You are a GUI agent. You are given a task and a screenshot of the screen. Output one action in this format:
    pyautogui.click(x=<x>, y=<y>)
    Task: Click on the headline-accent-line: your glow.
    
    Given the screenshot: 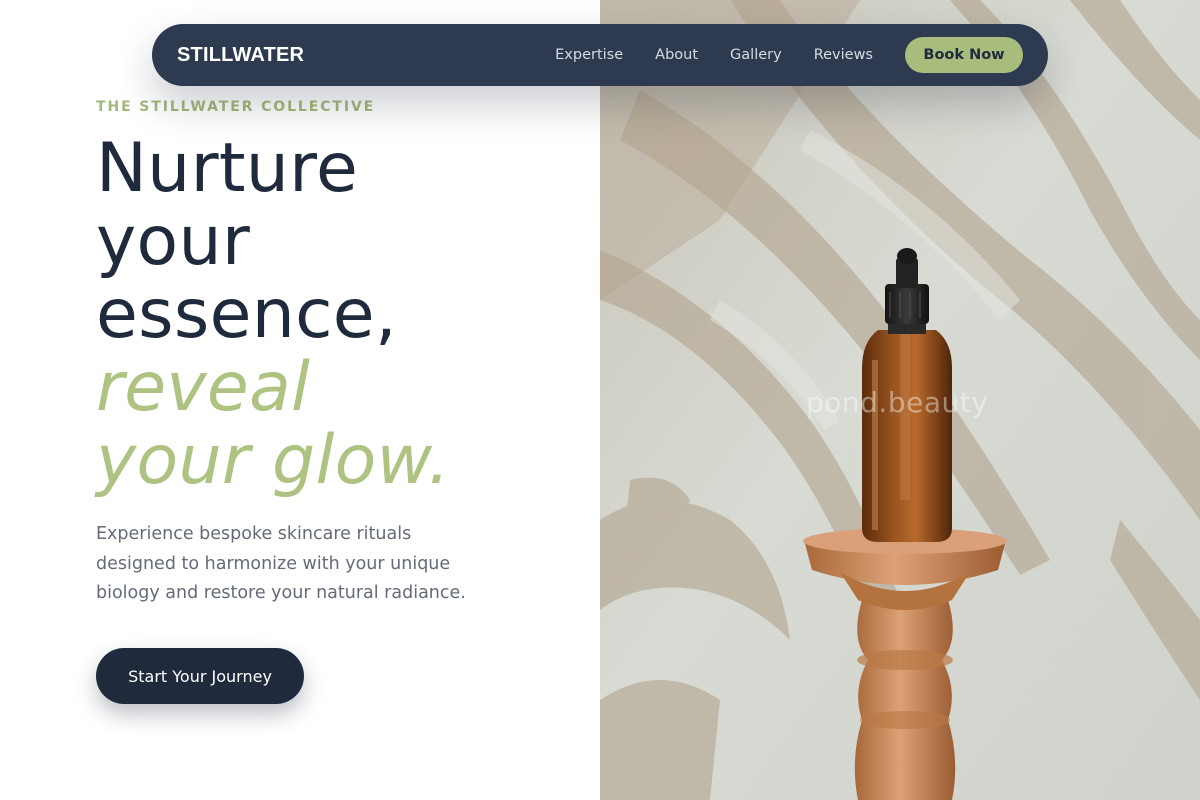 What is the action you would take?
    pyautogui.click(x=273, y=460)
    